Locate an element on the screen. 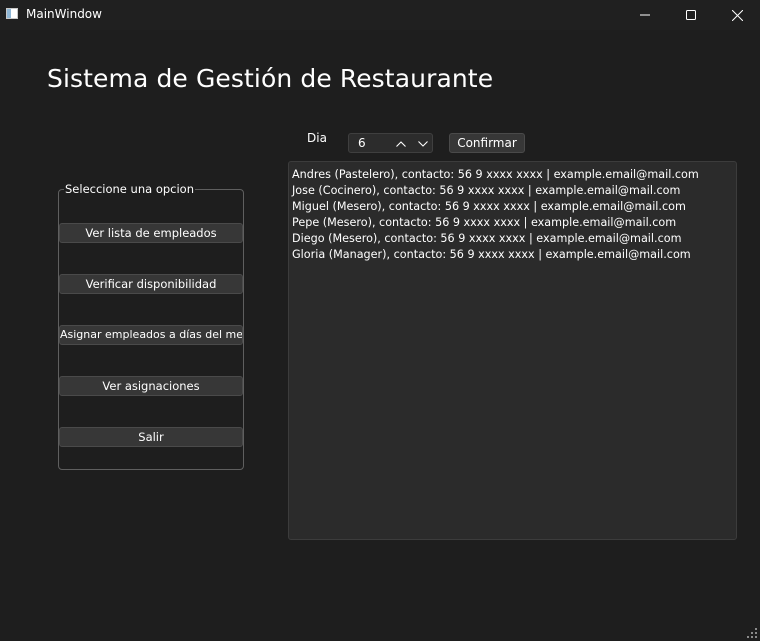 The image size is (760, 641). day-value: 6 is located at coordinates (362, 143).